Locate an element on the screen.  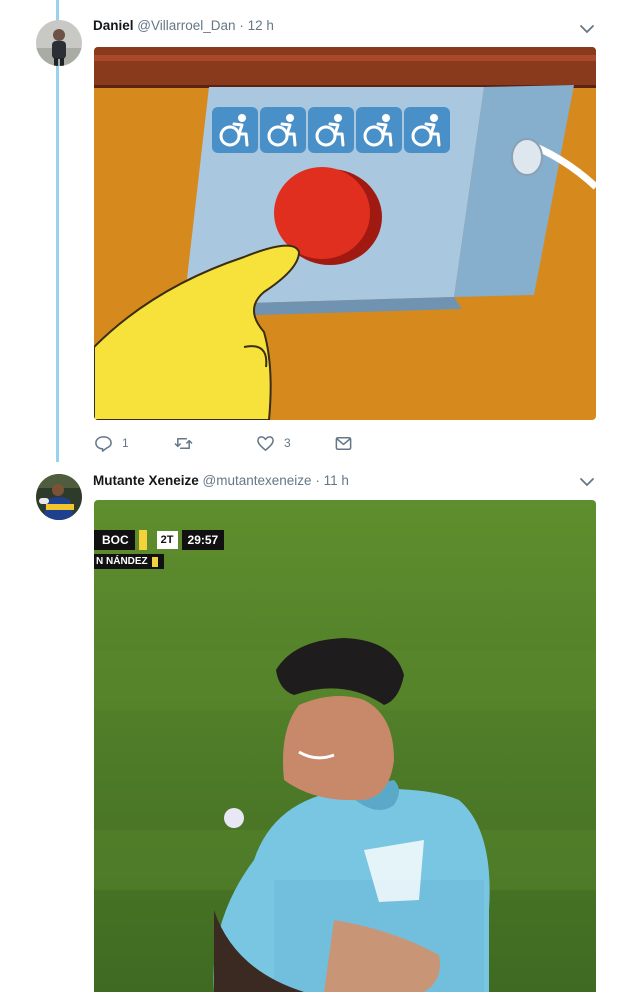
scoreboard-team-color is located at coordinates (142, 540).